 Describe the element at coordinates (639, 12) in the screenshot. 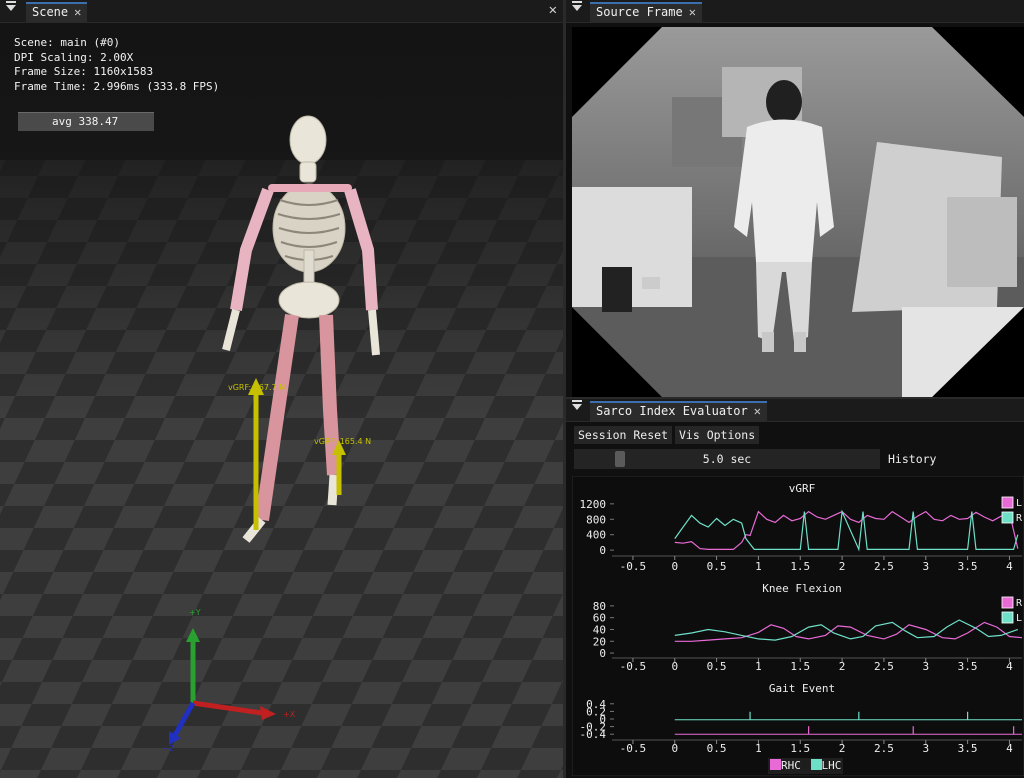

I see `tab-label: Source Frame` at that location.